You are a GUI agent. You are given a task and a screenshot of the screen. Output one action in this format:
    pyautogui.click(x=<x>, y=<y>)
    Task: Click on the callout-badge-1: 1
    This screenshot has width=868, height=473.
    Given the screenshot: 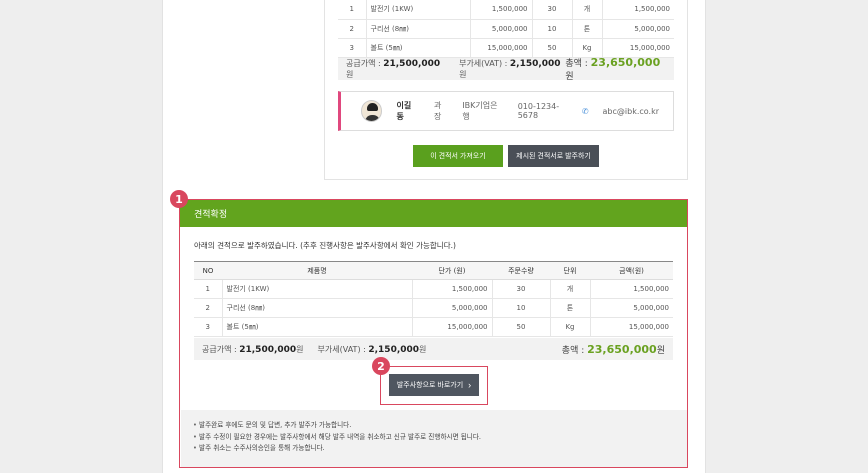 What is the action you would take?
    pyautogui.click(x=179, y=199)
    